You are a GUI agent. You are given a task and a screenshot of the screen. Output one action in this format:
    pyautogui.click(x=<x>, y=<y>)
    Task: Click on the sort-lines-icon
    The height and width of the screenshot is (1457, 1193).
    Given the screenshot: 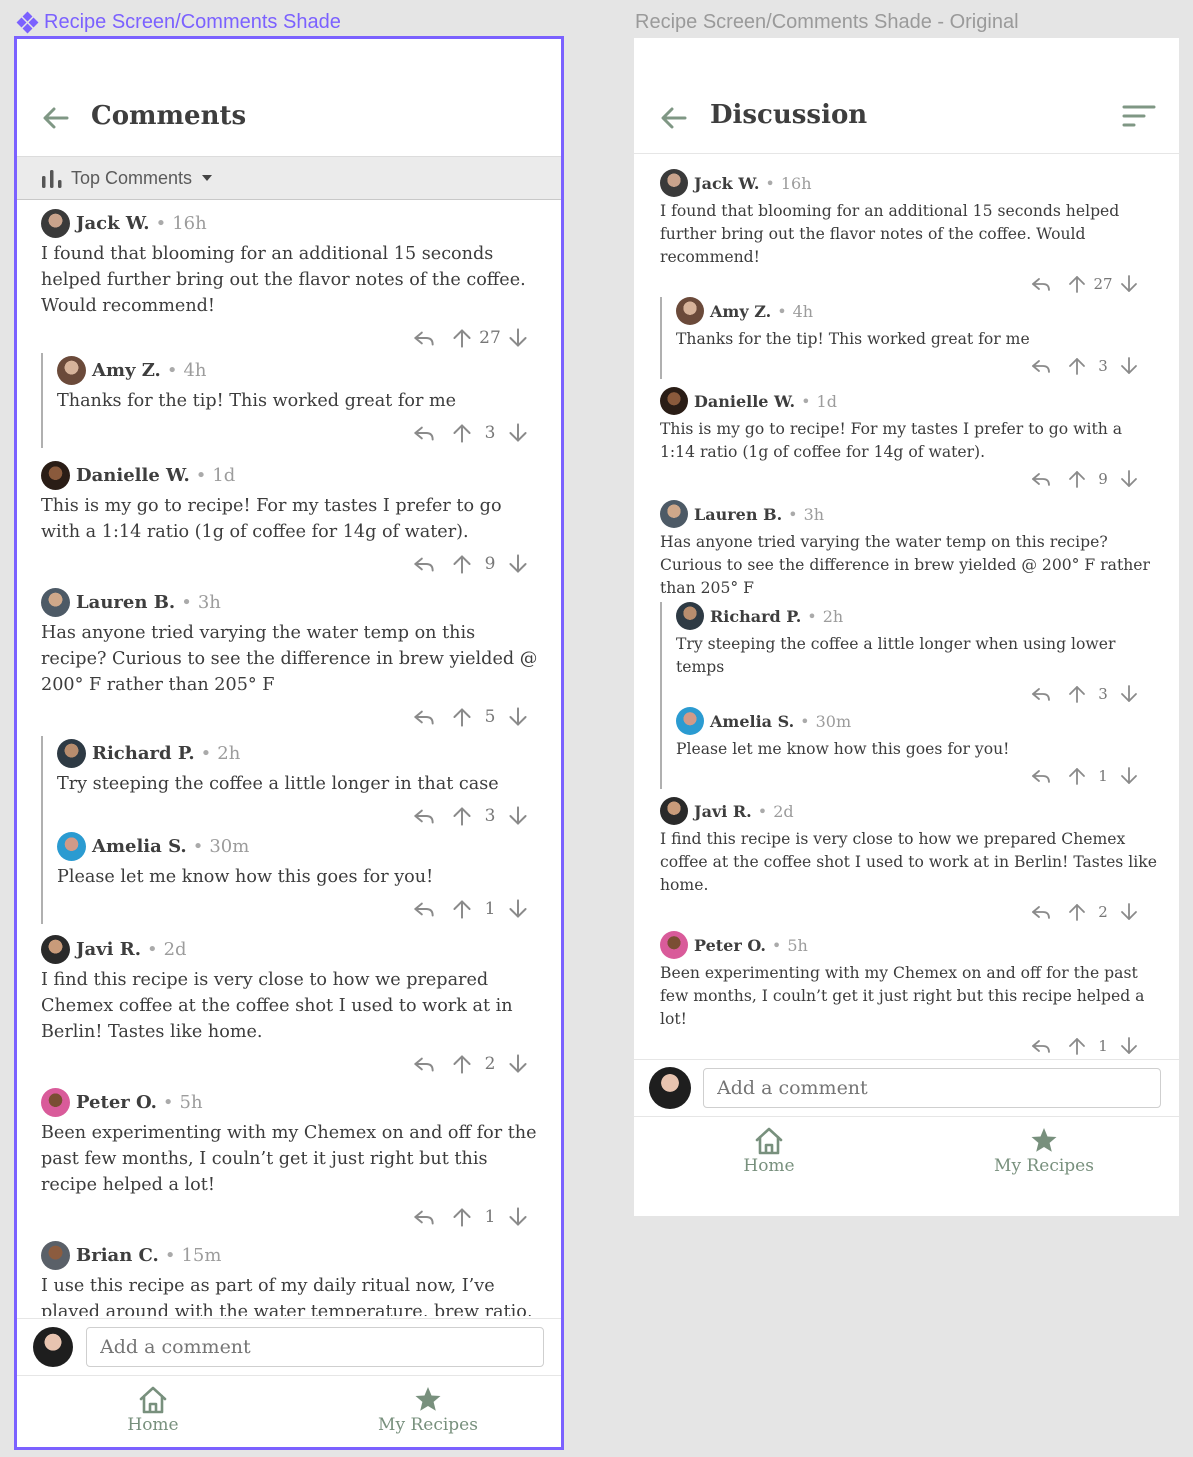 What is the action you would take?
    pyautogui.click(x=1139, y=117)
    